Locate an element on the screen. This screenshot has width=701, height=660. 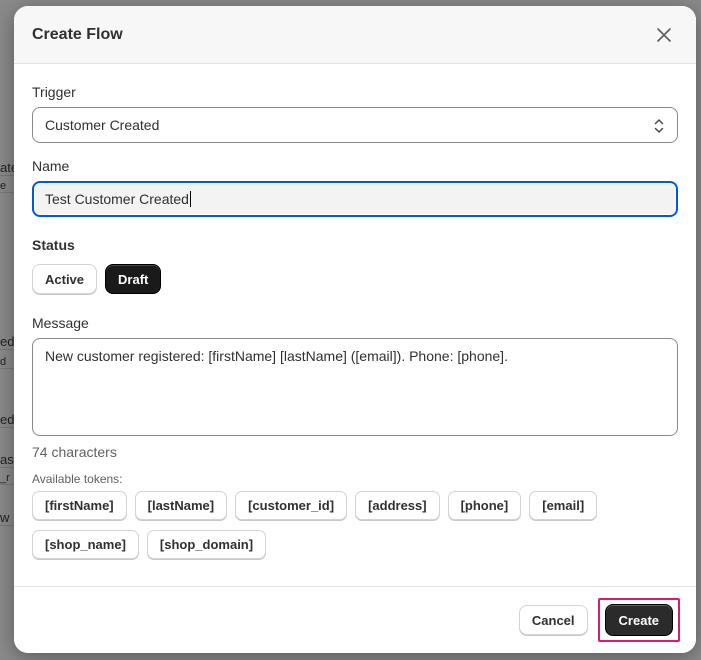
token-shop-name: [shop_name] is located at coordinates (85, 544).